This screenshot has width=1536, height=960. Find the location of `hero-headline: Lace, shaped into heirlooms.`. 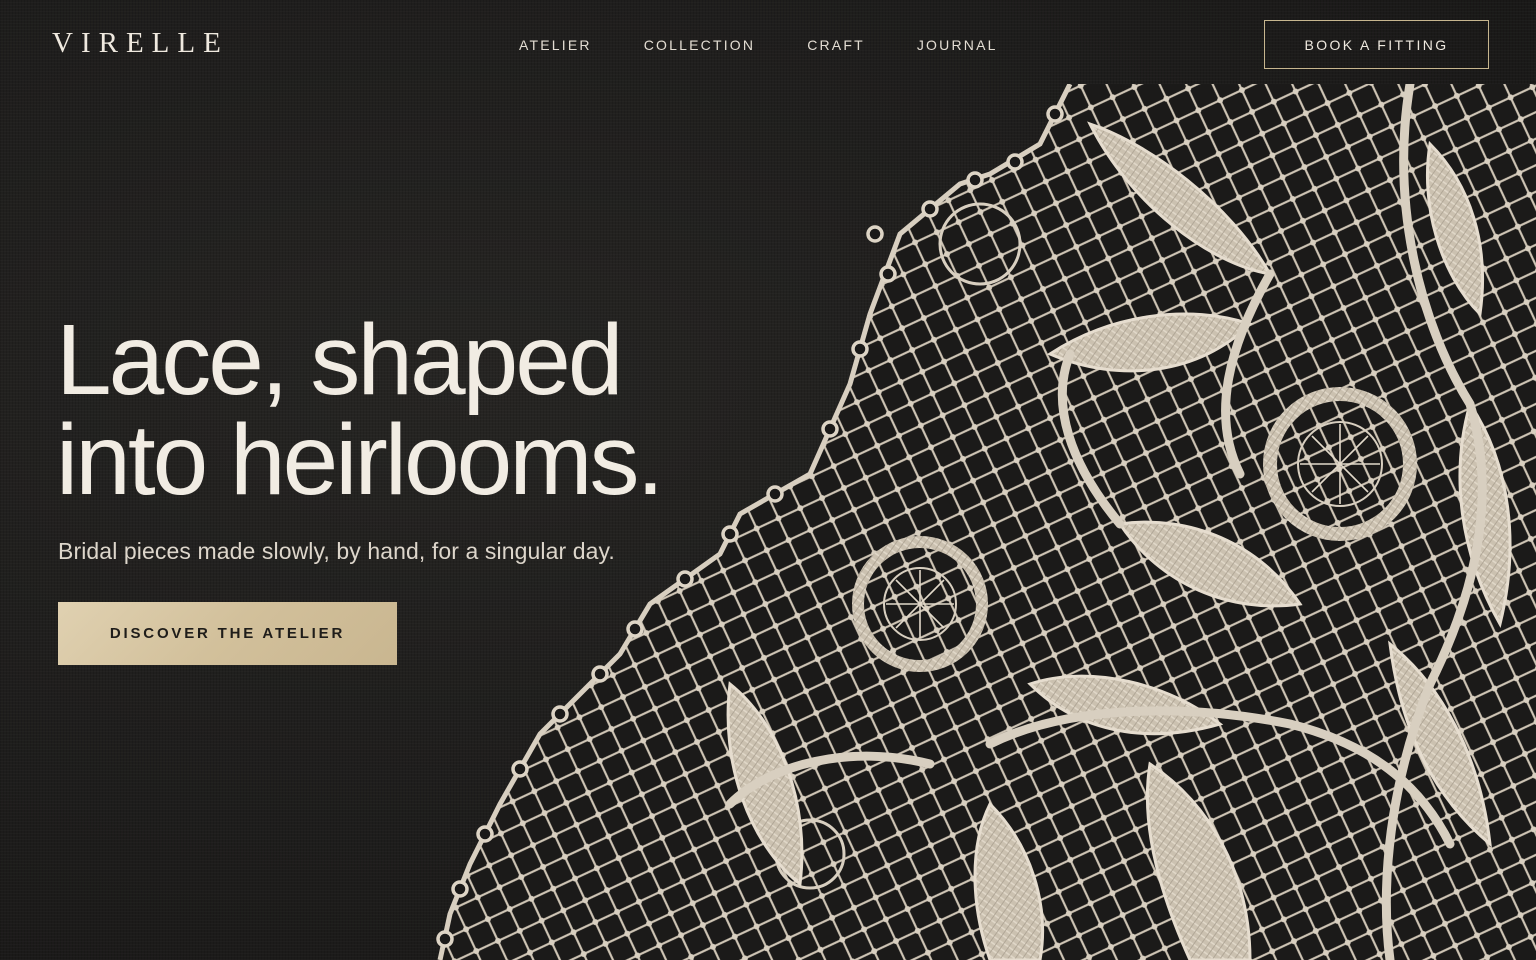

hero-headline: Lace, shaped into heirlooms. is located at coordinates (360, 410).